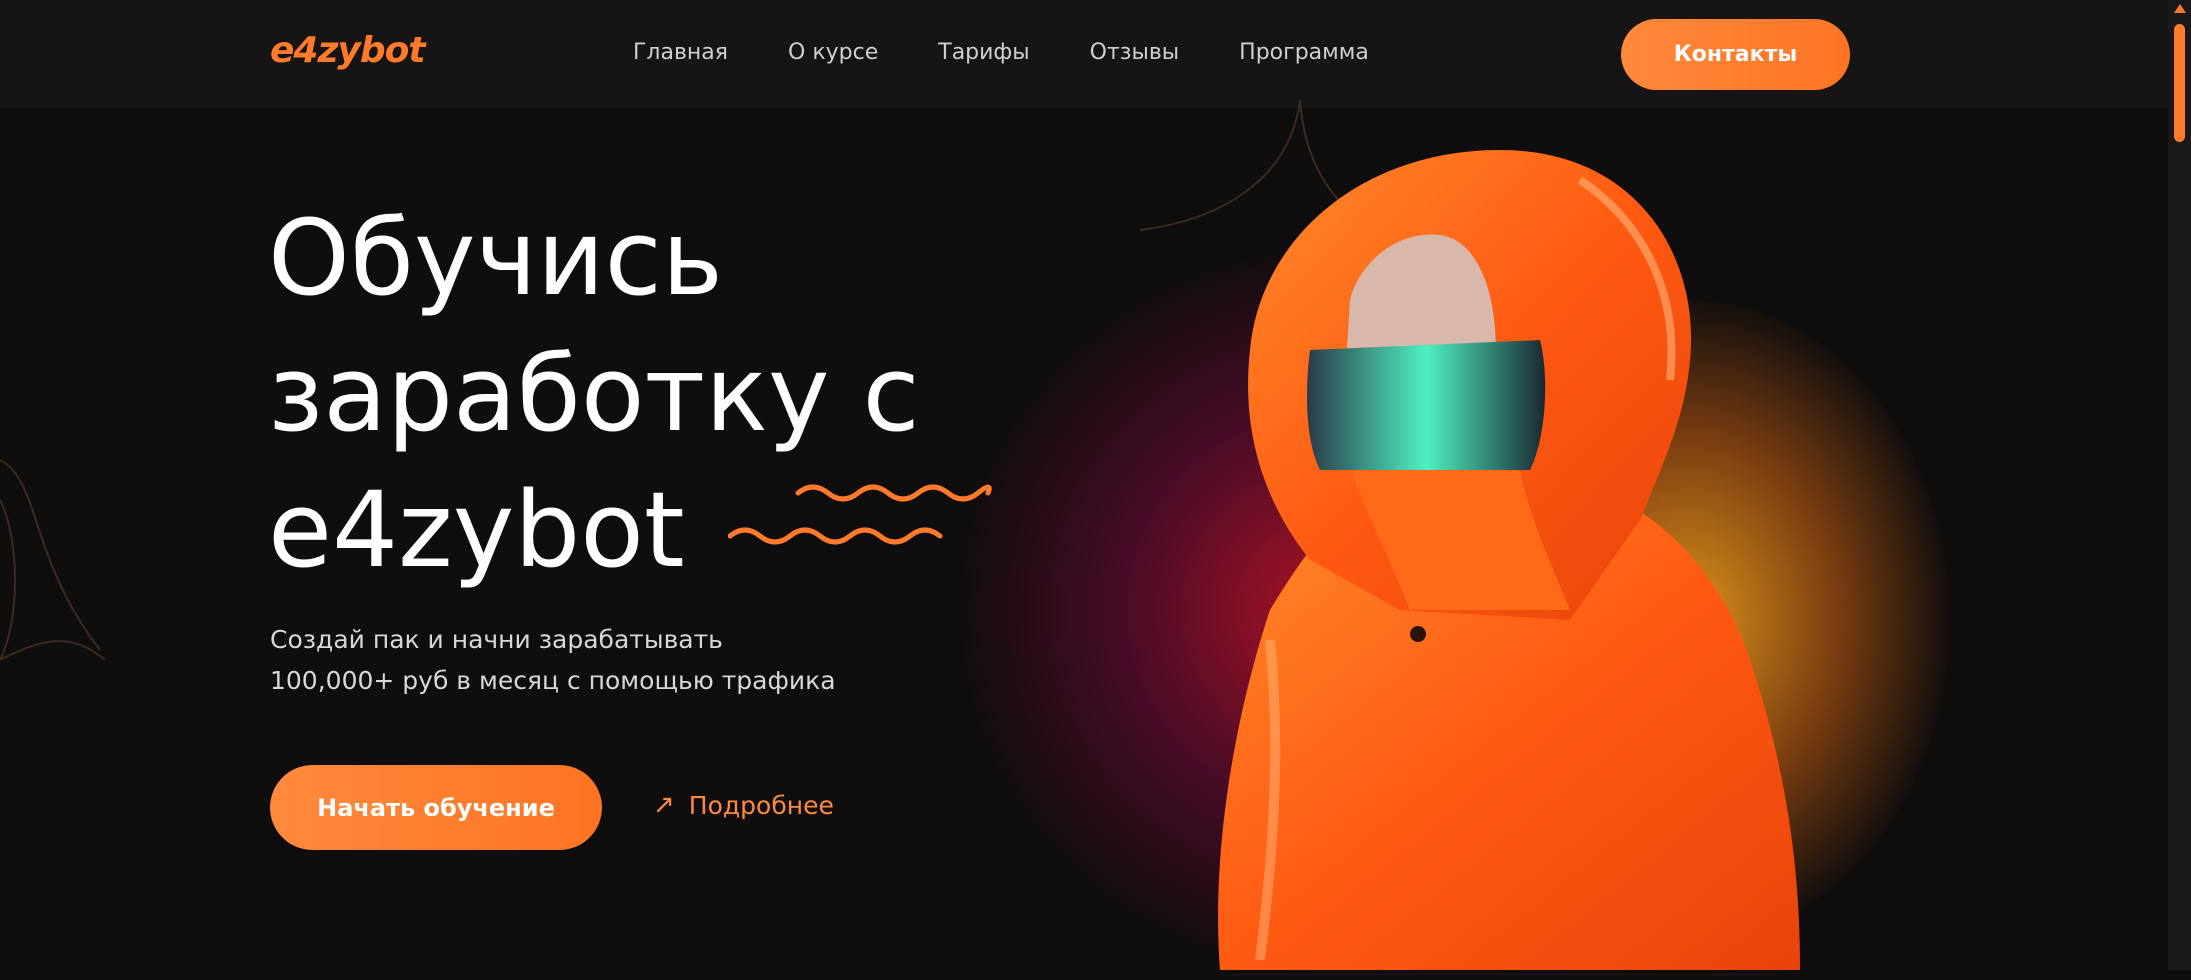  I want to click on arrow-up-right-icon: ↗, so click(664, 805).